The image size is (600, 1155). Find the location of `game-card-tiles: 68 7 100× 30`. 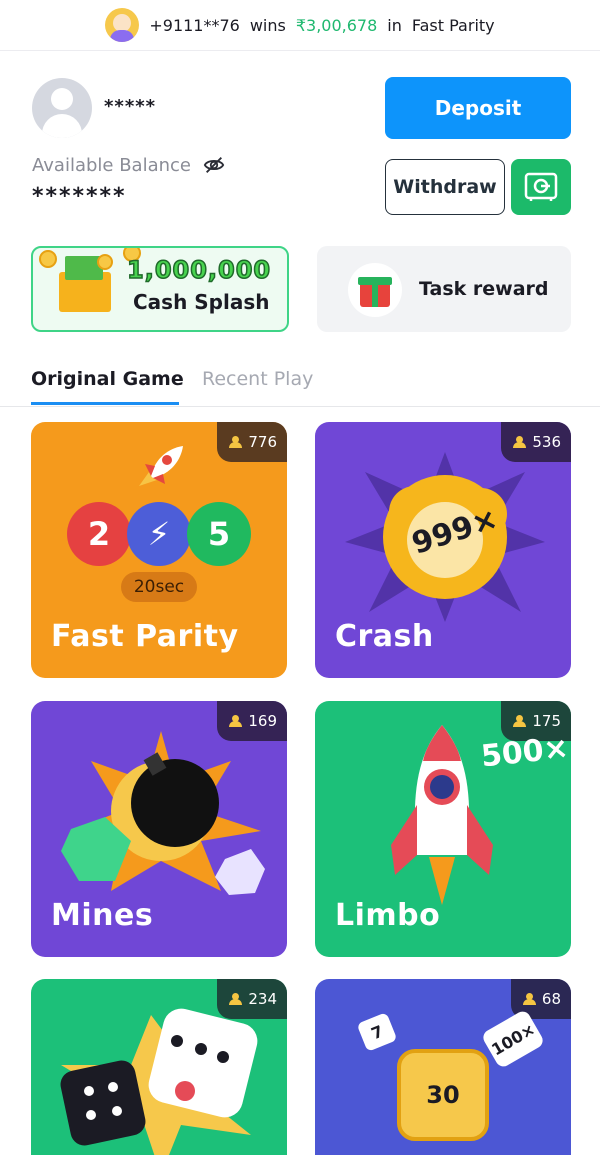

game-card-tiles: 68 7 100× 30 is located at coordinates (443, 1067).